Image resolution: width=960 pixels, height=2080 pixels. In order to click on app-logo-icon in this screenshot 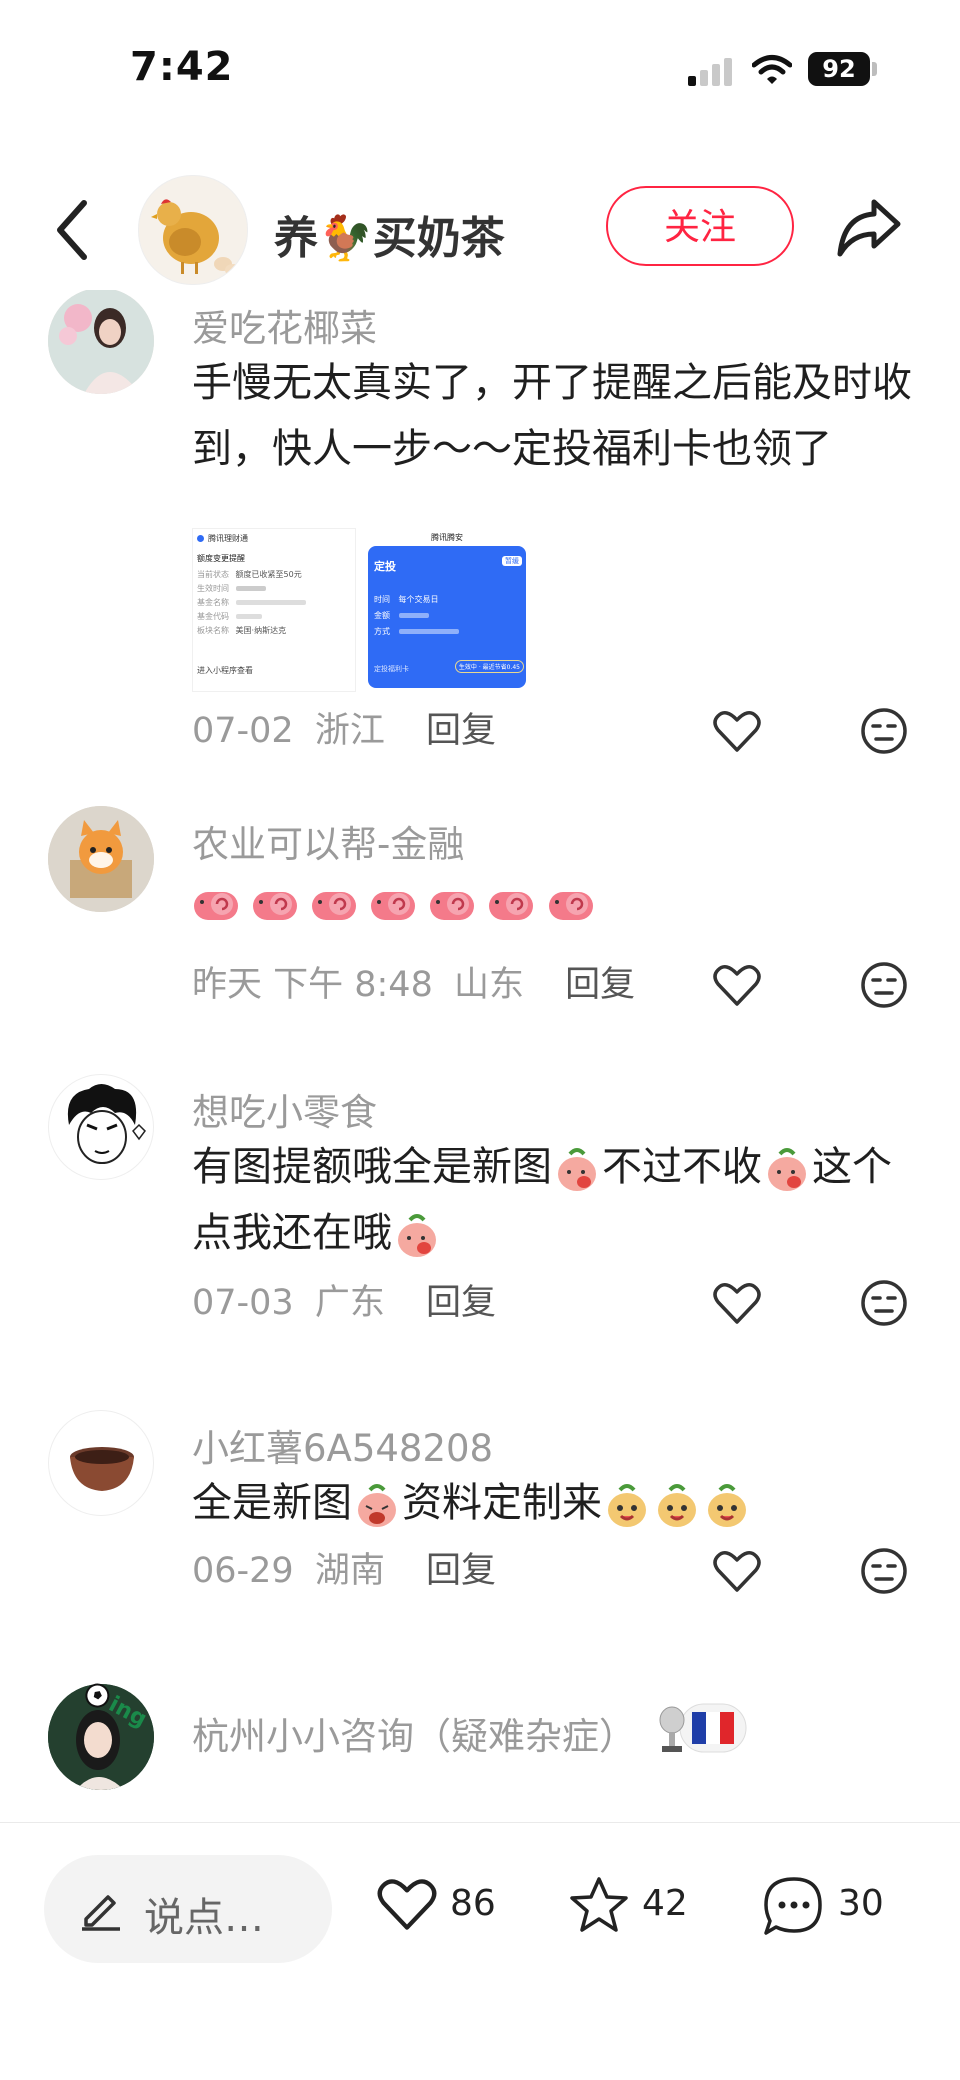, I will do `click(200, 538)`.